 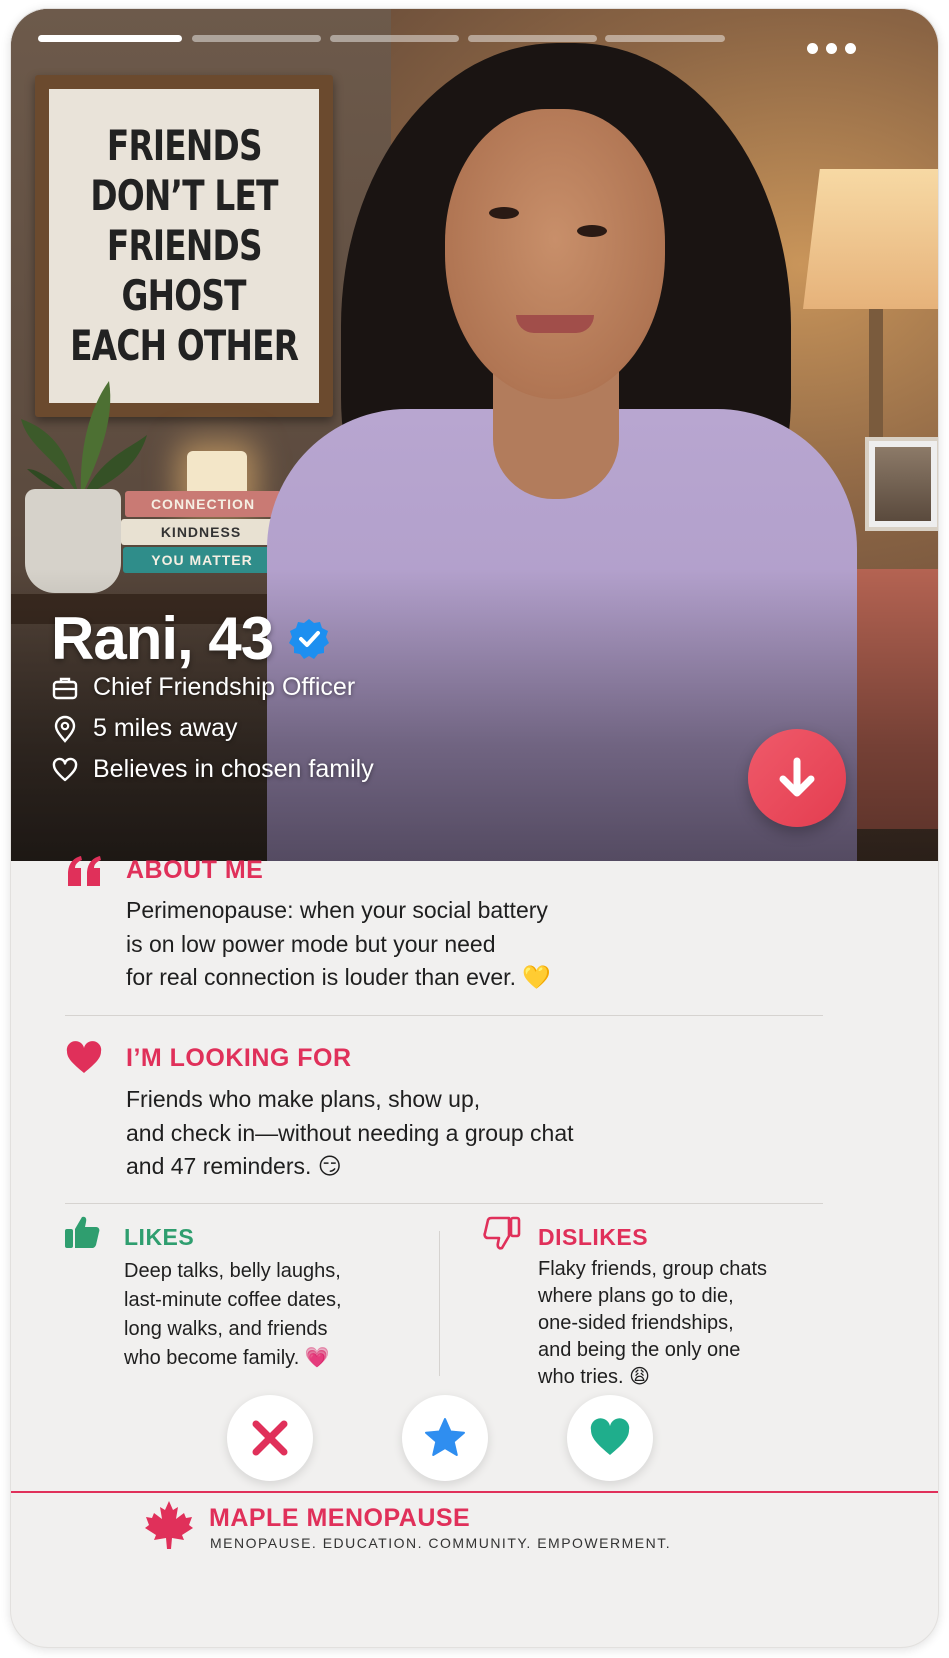 What do you see at coordinates (162, 638) in the screenshot?
I see `profile-name-age: Rani, 43` at bounding box center [162, 638].